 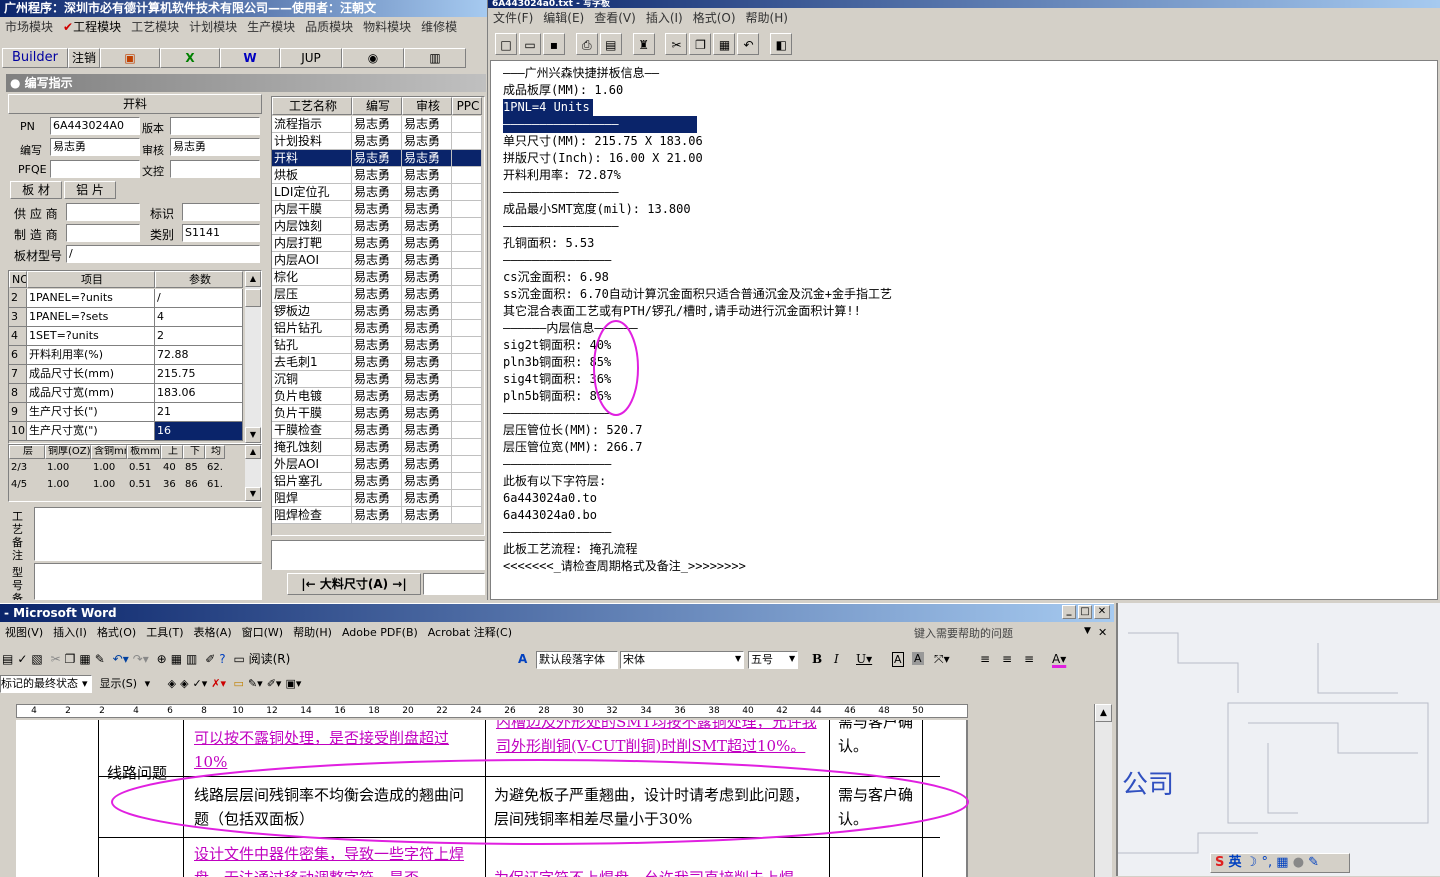 I want to click on track-changes-icon: ✐▾, so click(x=274, y=684).